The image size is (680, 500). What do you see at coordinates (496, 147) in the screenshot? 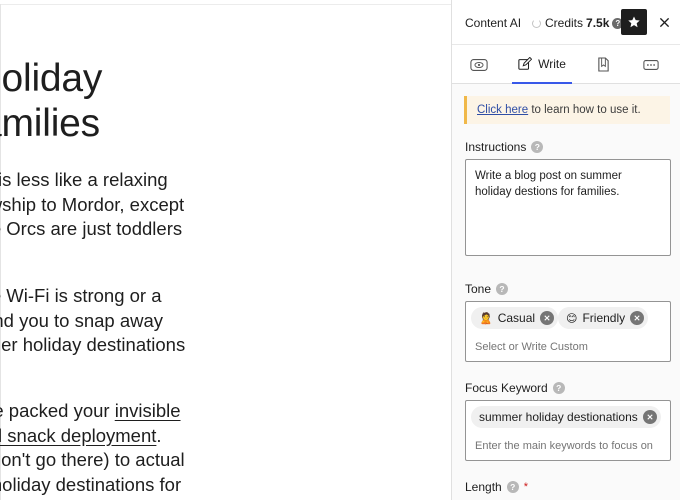
I see `instructions-label-text: Instructions` at bounding box center [496, 147].